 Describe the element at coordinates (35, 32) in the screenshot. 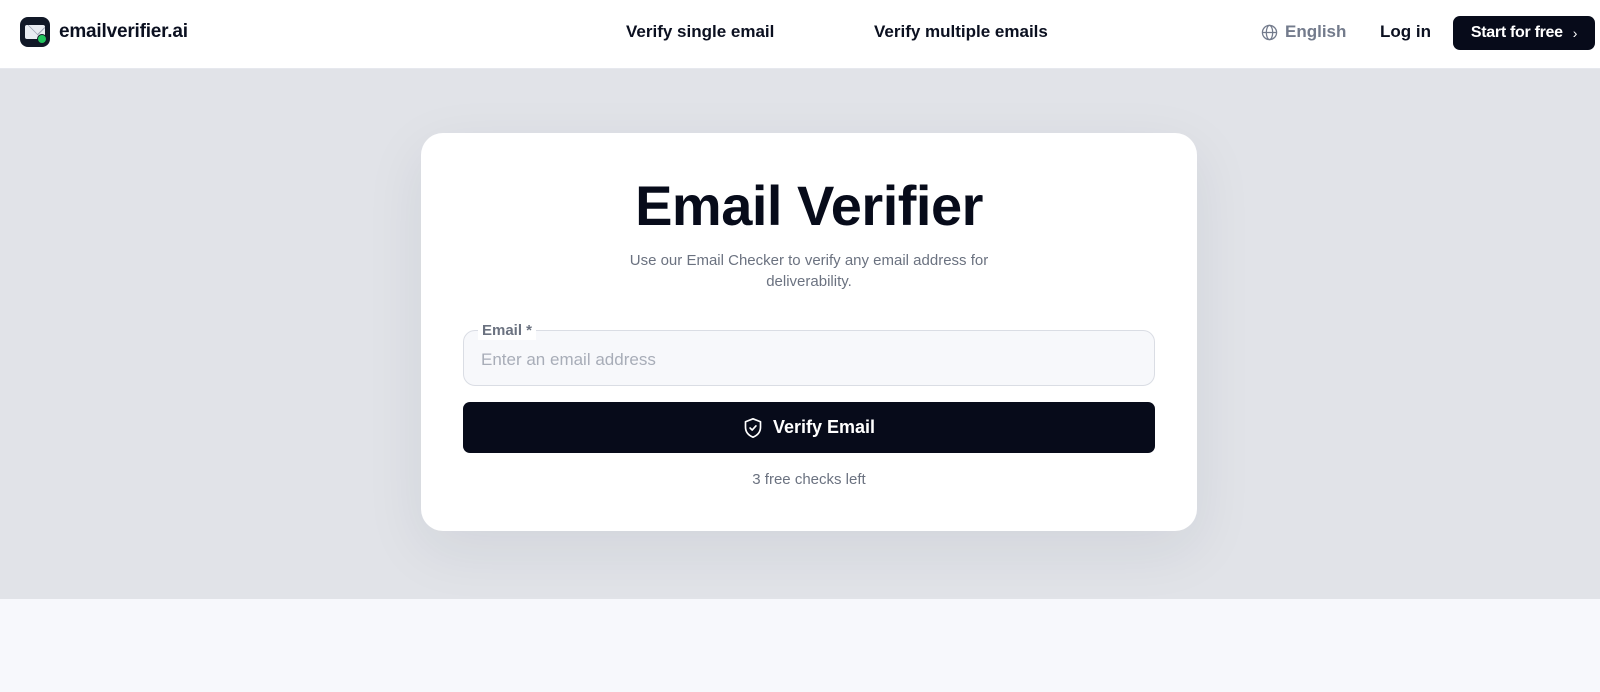

I see `envelope-check-icon` at that location.